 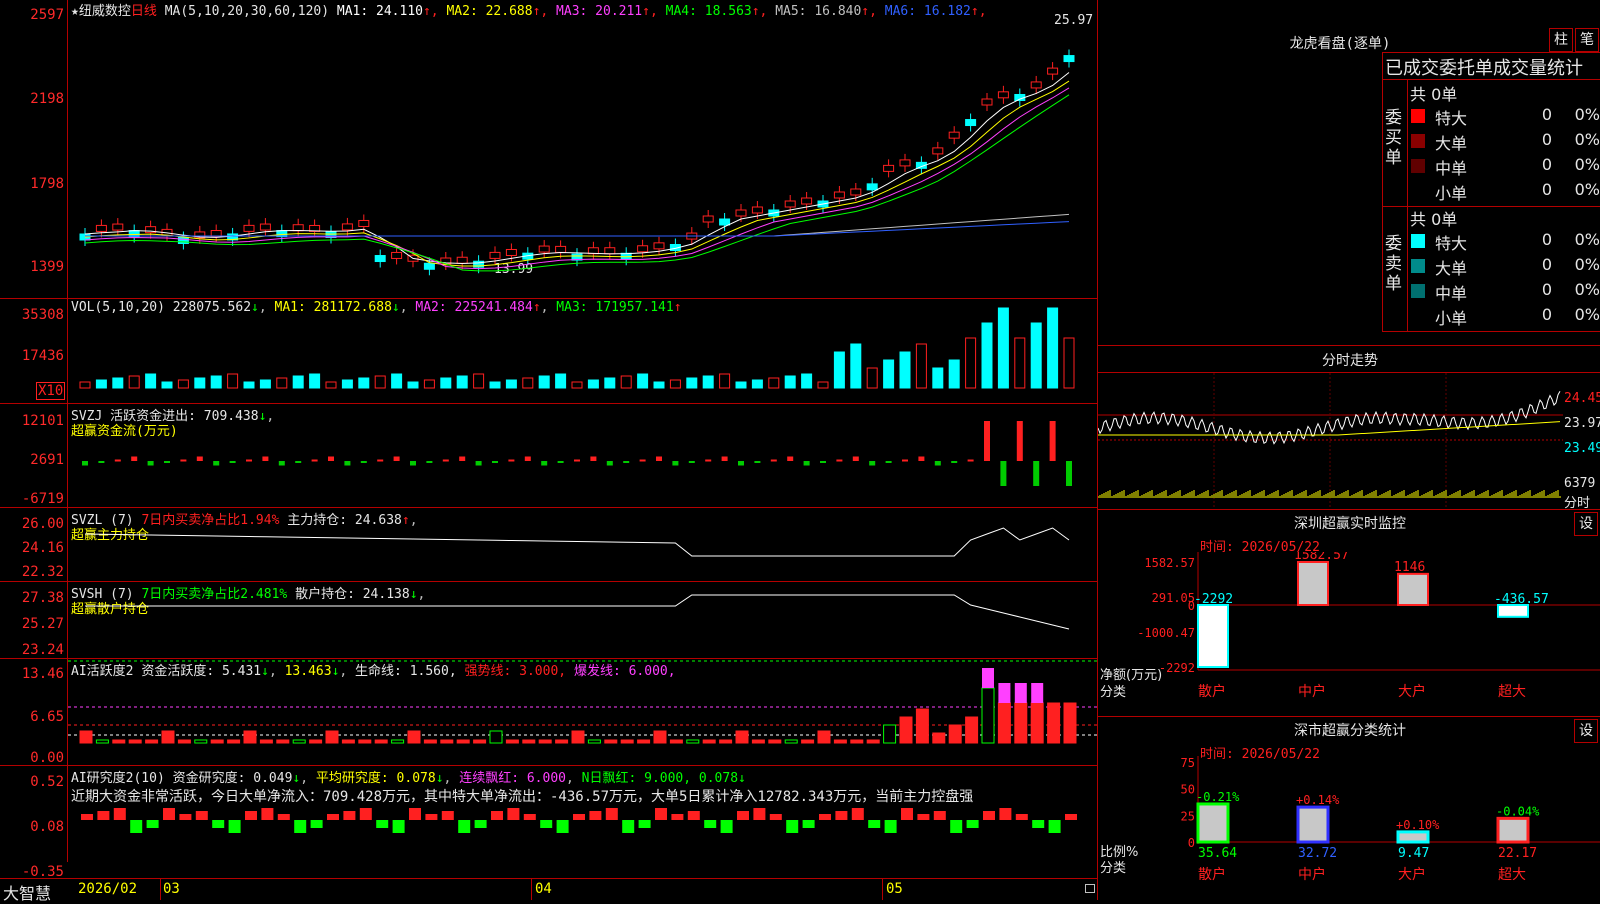 What do you see at coordinates (47, 184) in the screenshot?
I see `price-tick: 1798` at bounding box center [47, 184].